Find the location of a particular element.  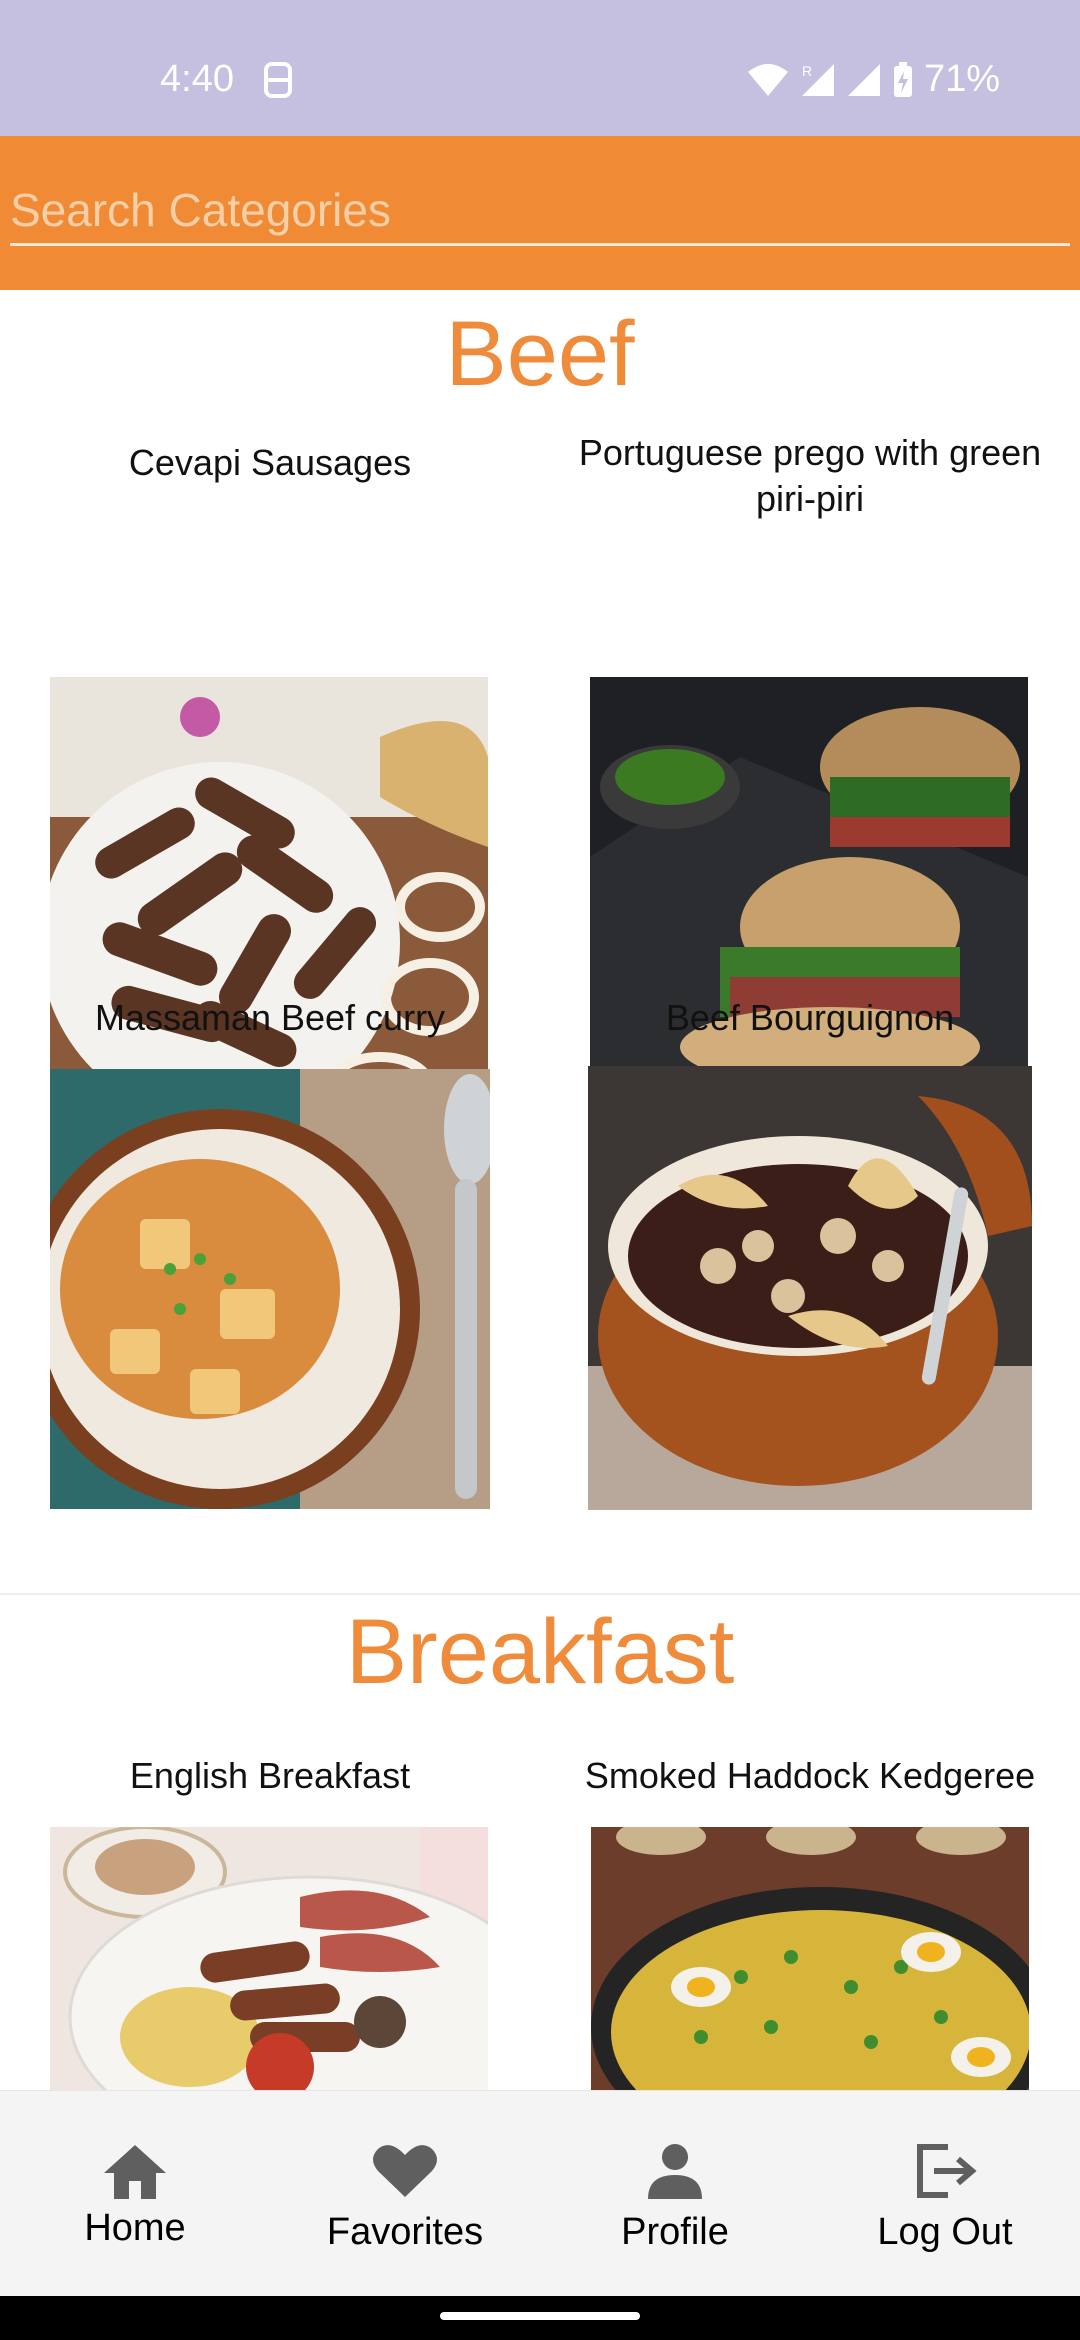

nav-logout: Log Out is located at coordinates (945, 2193).